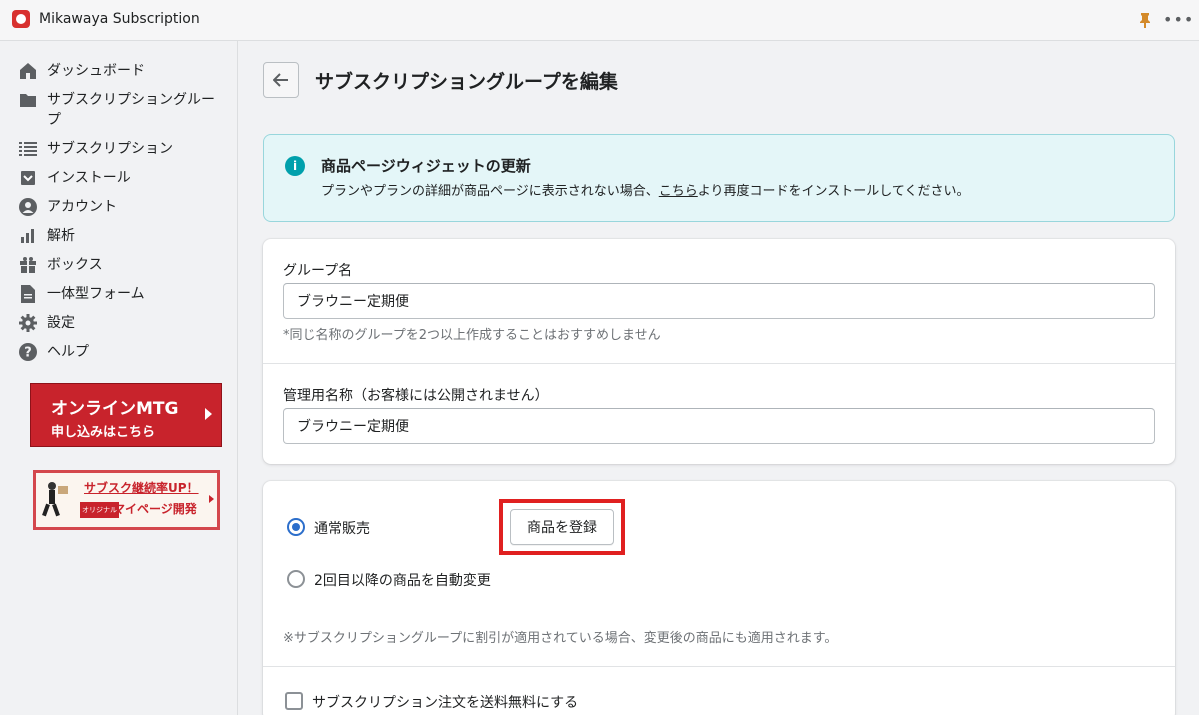 The height and width of the screenshot is (715, 1199). I want to click on pin-icon, so click(1145, 20).